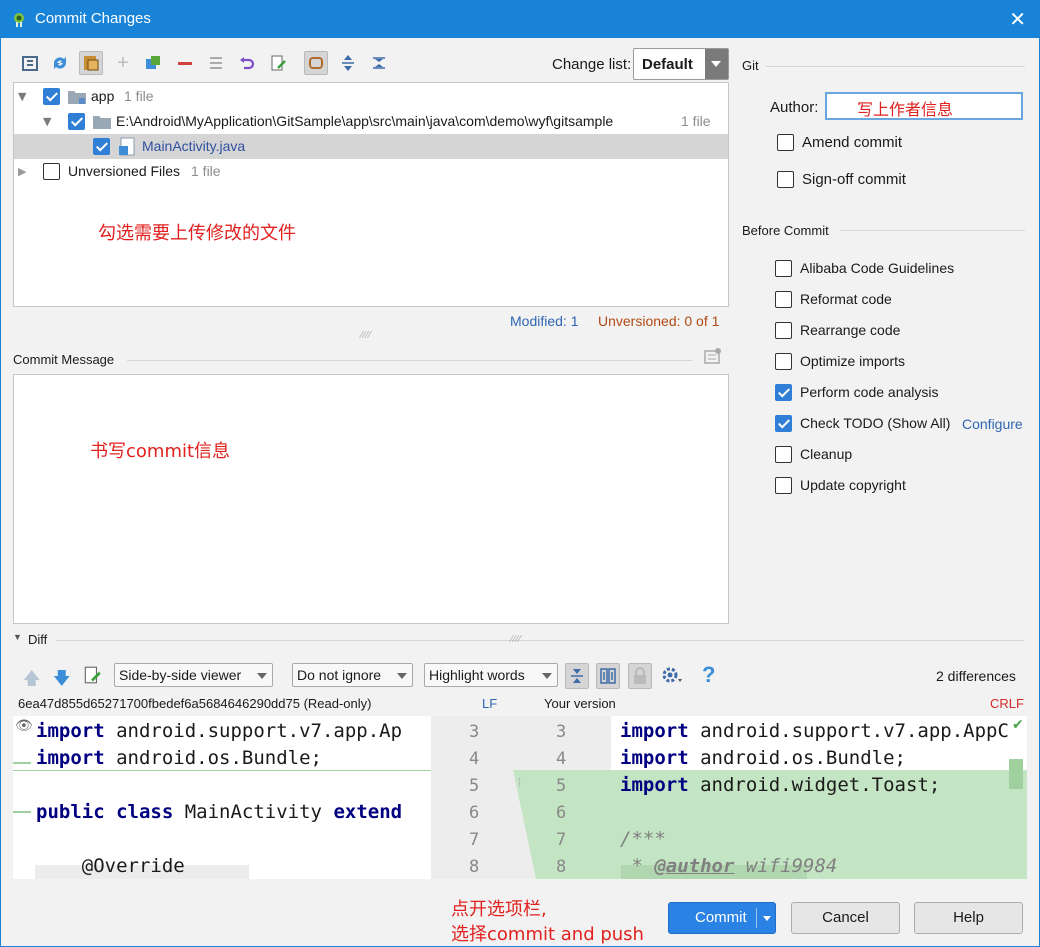 This screenshot has width=1040, height=947. I want to click on right-line-ending: CRLF, so click(1007, 703).